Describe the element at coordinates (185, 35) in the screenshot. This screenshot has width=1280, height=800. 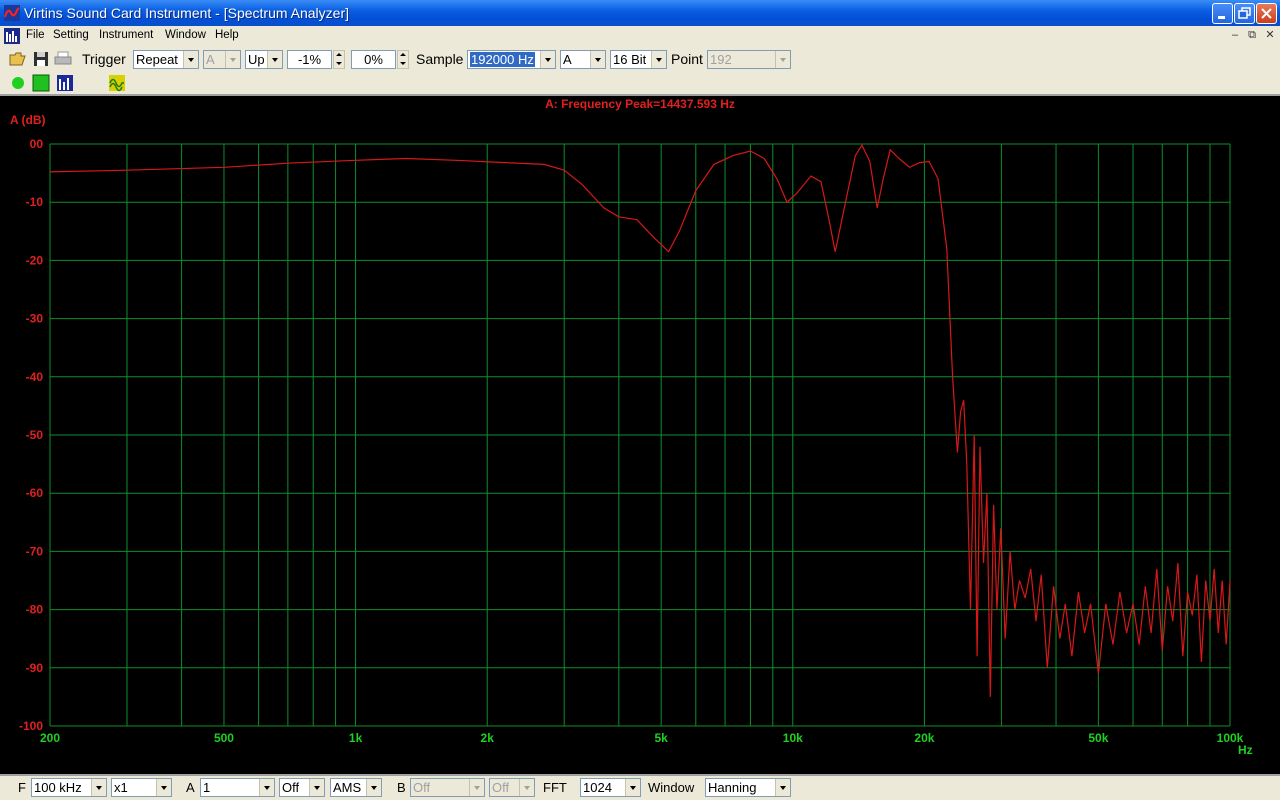
I see `menu-window: Window` at that location.